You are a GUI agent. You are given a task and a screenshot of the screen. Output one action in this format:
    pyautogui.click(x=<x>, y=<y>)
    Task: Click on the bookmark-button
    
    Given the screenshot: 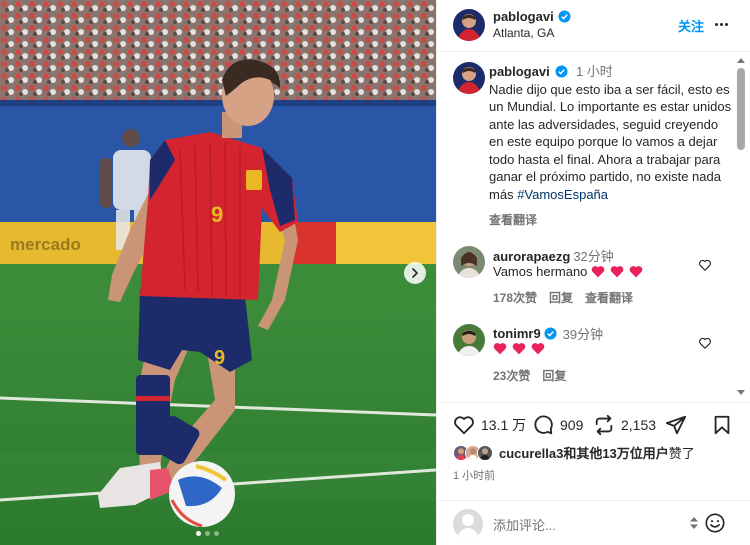 What is the action you would take?
    pyautogui.click(x=722, y=425)
    